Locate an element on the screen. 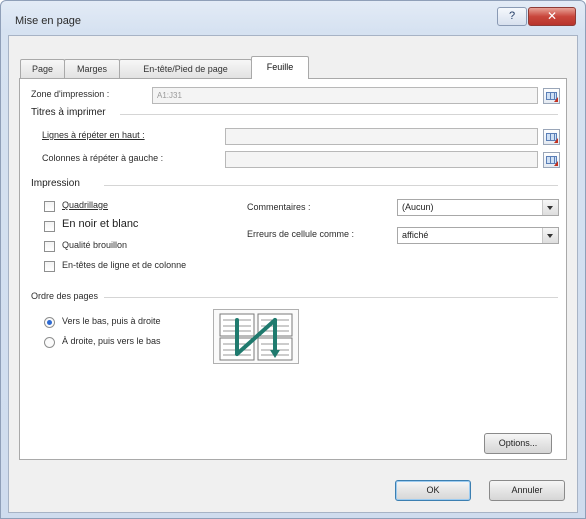 This screenshot has height=519, width=586. cell-errors-select: affiché is located at coordinates (478, 235).